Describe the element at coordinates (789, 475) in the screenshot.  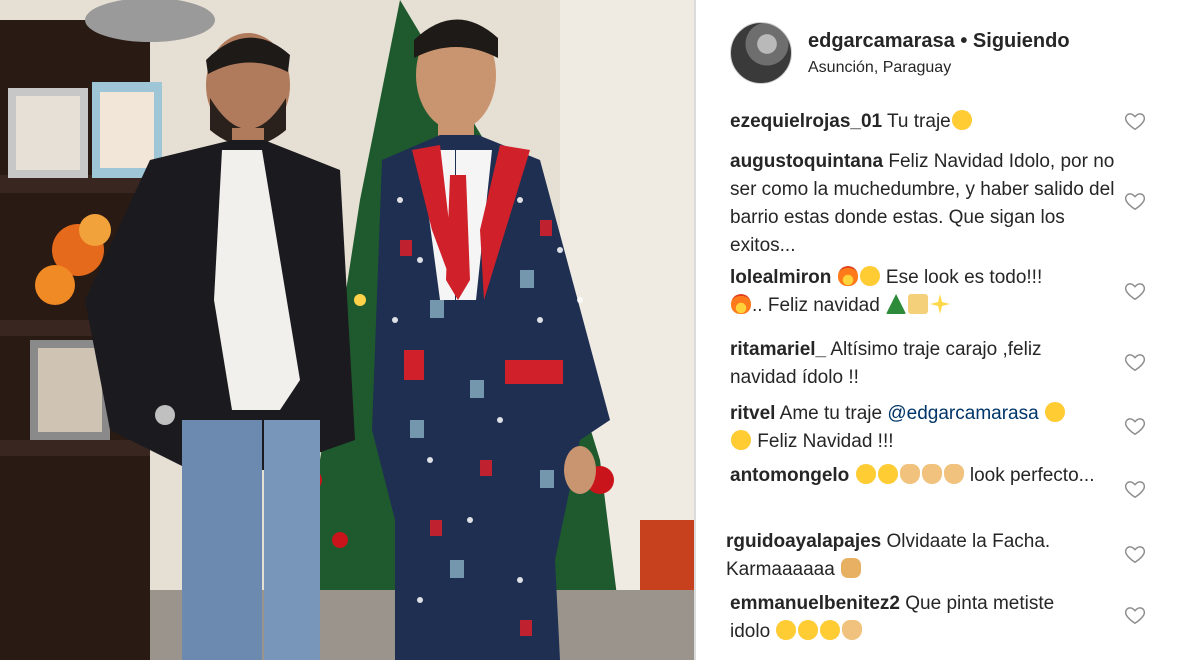
I see `comment-username: antomongelo` at that location.